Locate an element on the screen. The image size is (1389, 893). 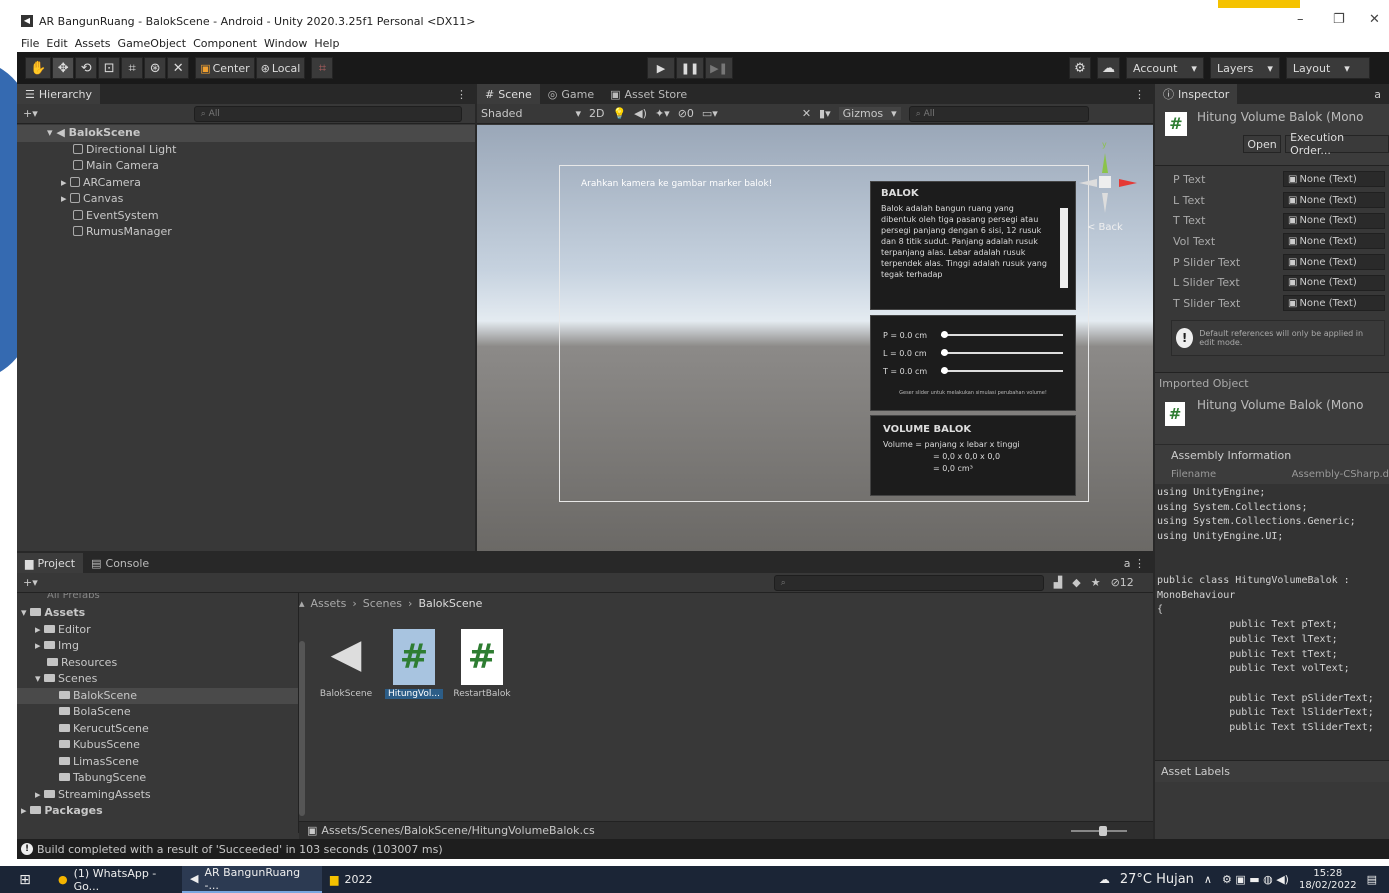
hierarchy-item: RumusManager is located at coordinates (246, 232).